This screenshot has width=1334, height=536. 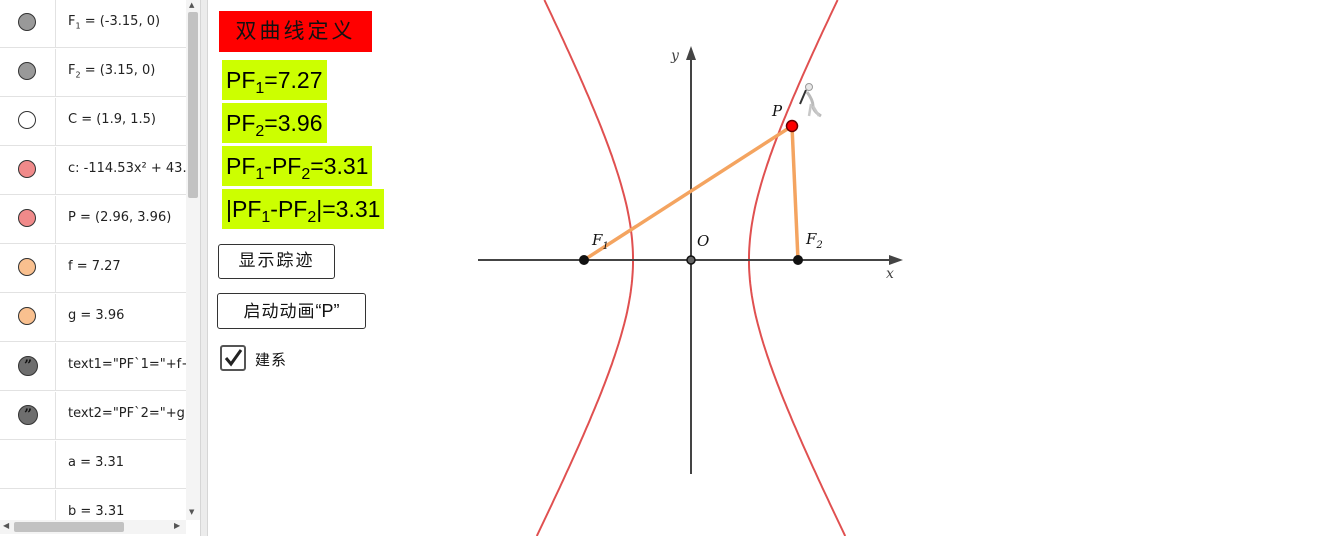 What do you see at coordinates (127, 119) in the screenshot?
I see `algebra-definition: C = (1.9, 1.5)` at bounding box center [127, 119].